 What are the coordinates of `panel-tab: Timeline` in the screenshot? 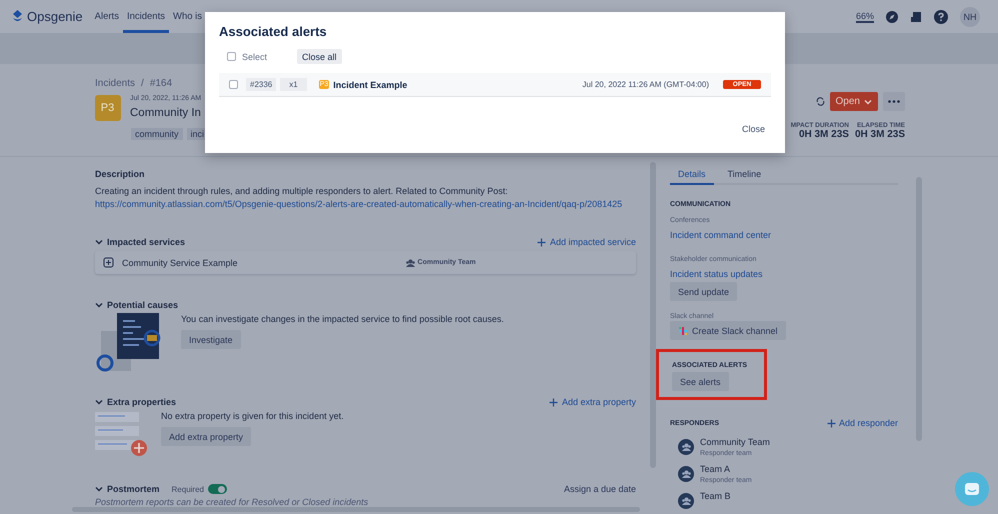 It's located at (745, 176).